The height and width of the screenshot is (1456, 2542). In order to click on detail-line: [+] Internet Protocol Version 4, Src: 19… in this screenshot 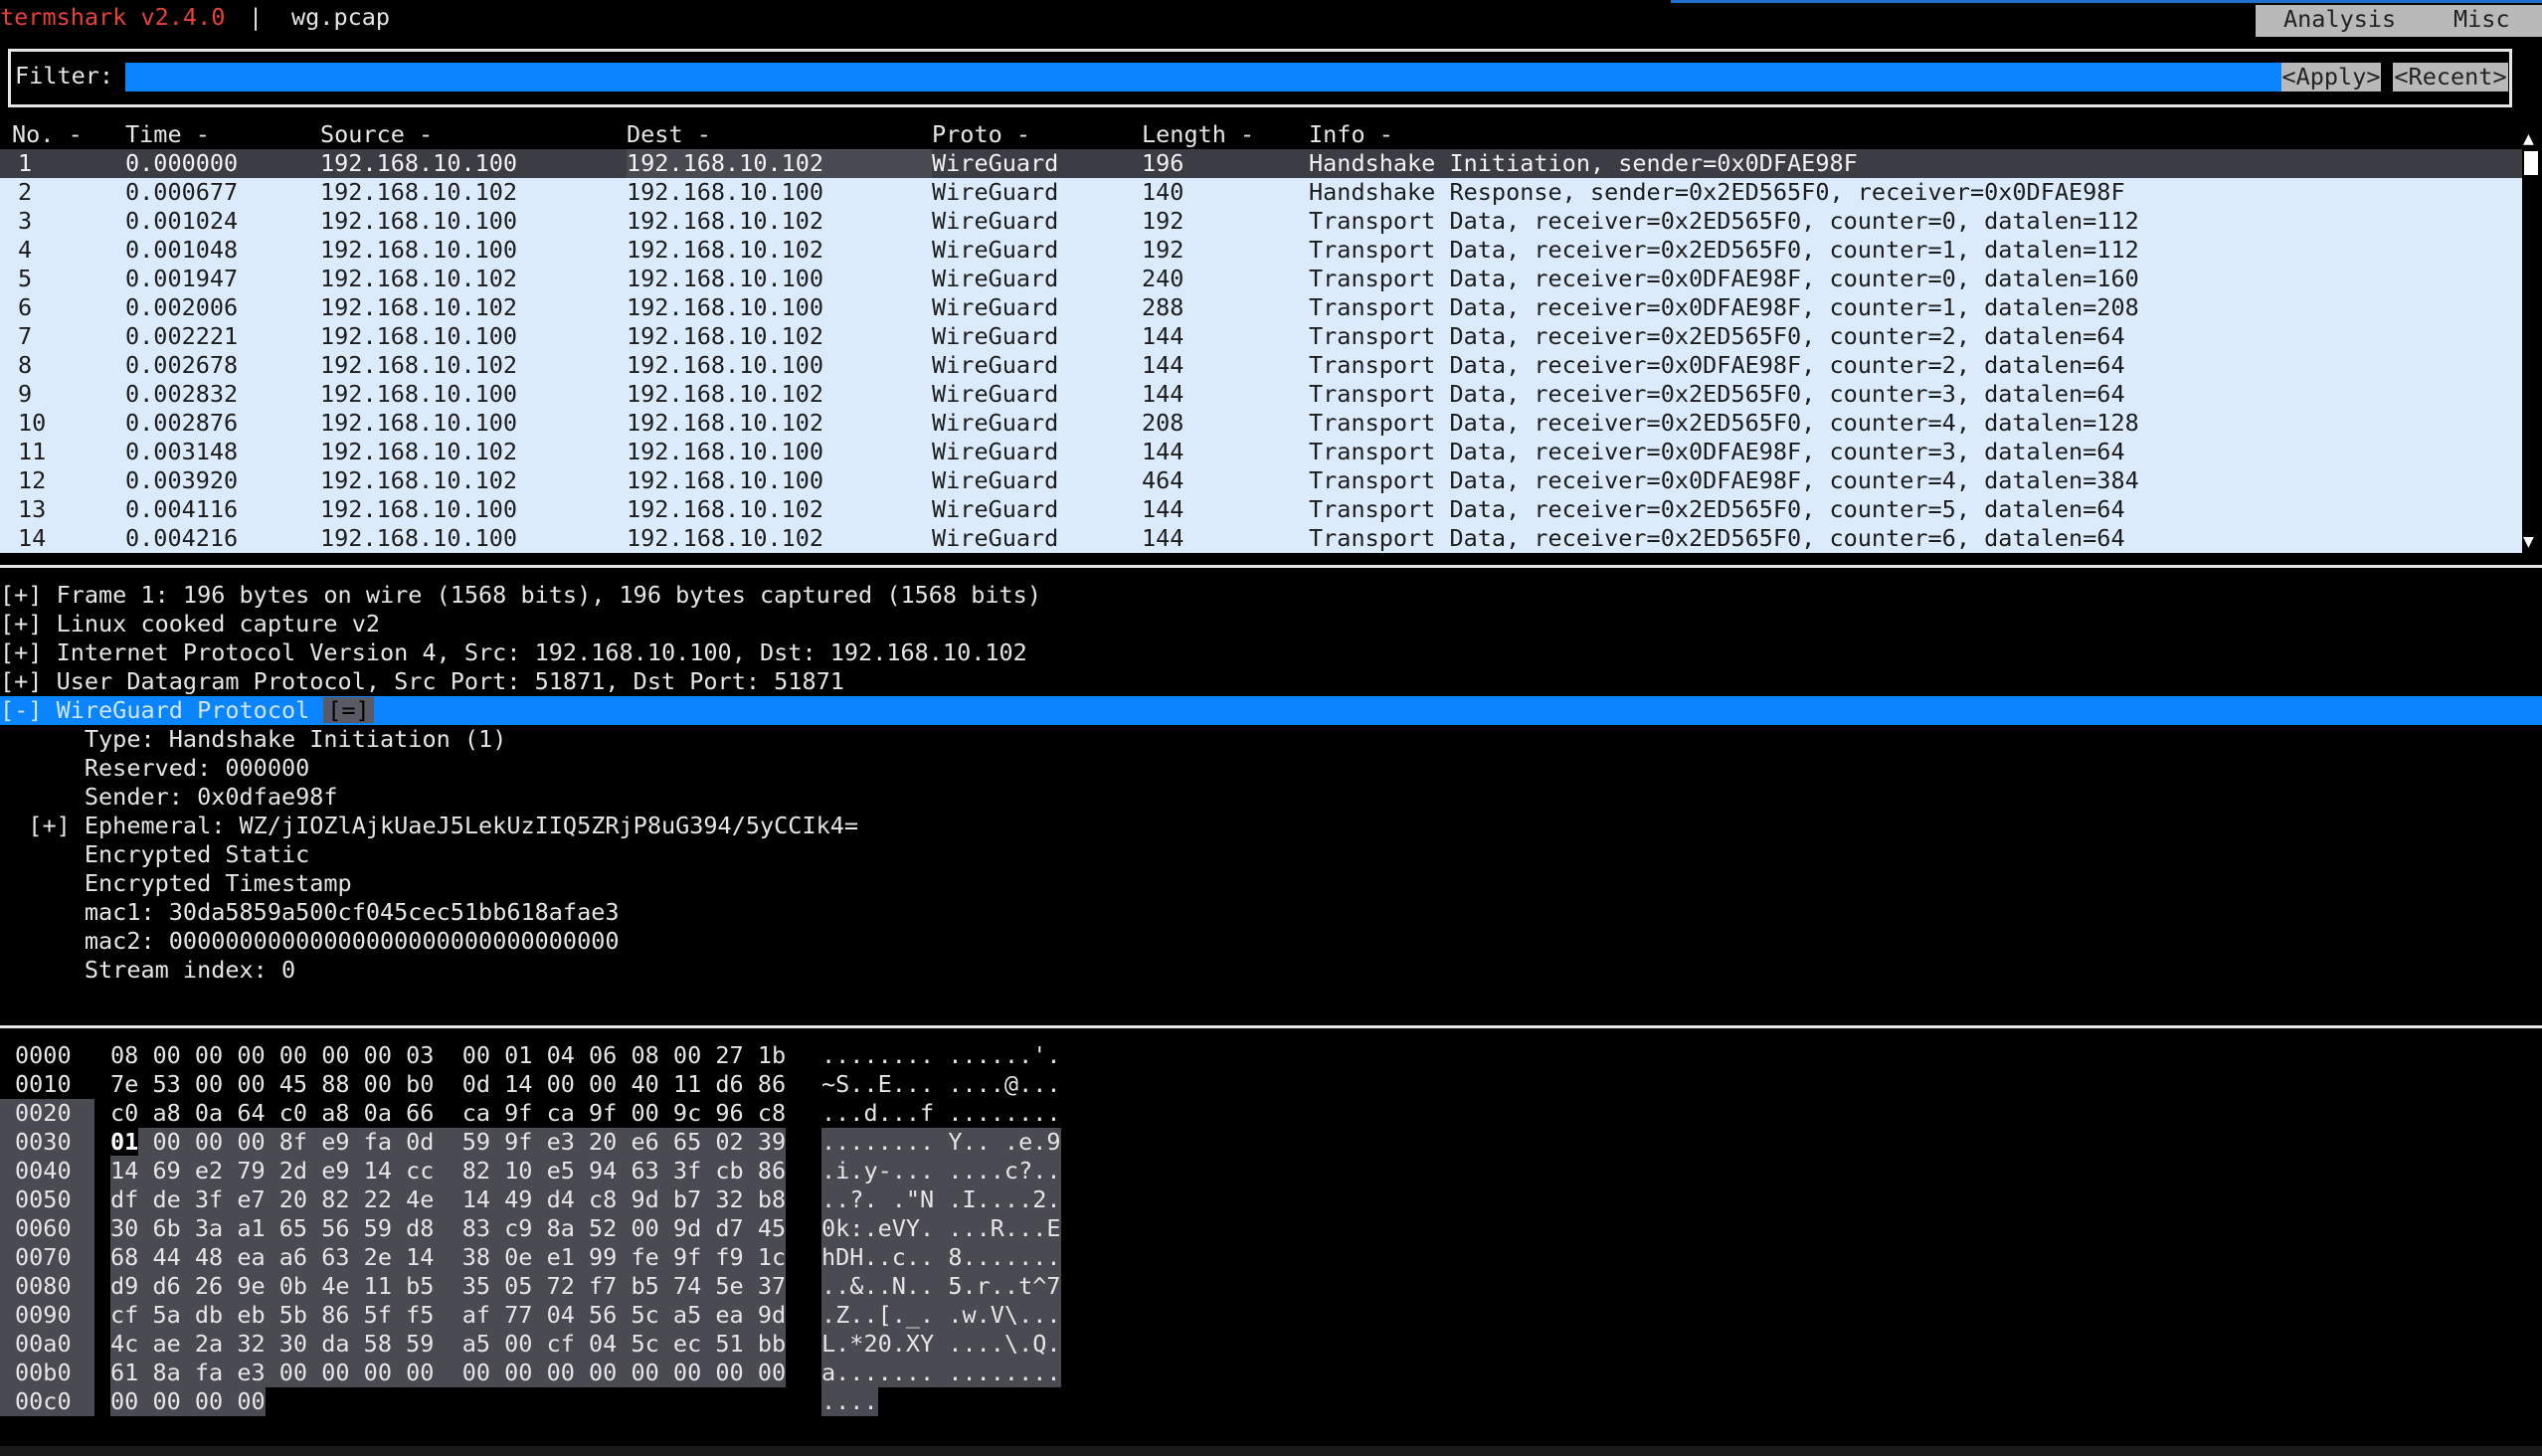, I will do `click(1271, 652)`.